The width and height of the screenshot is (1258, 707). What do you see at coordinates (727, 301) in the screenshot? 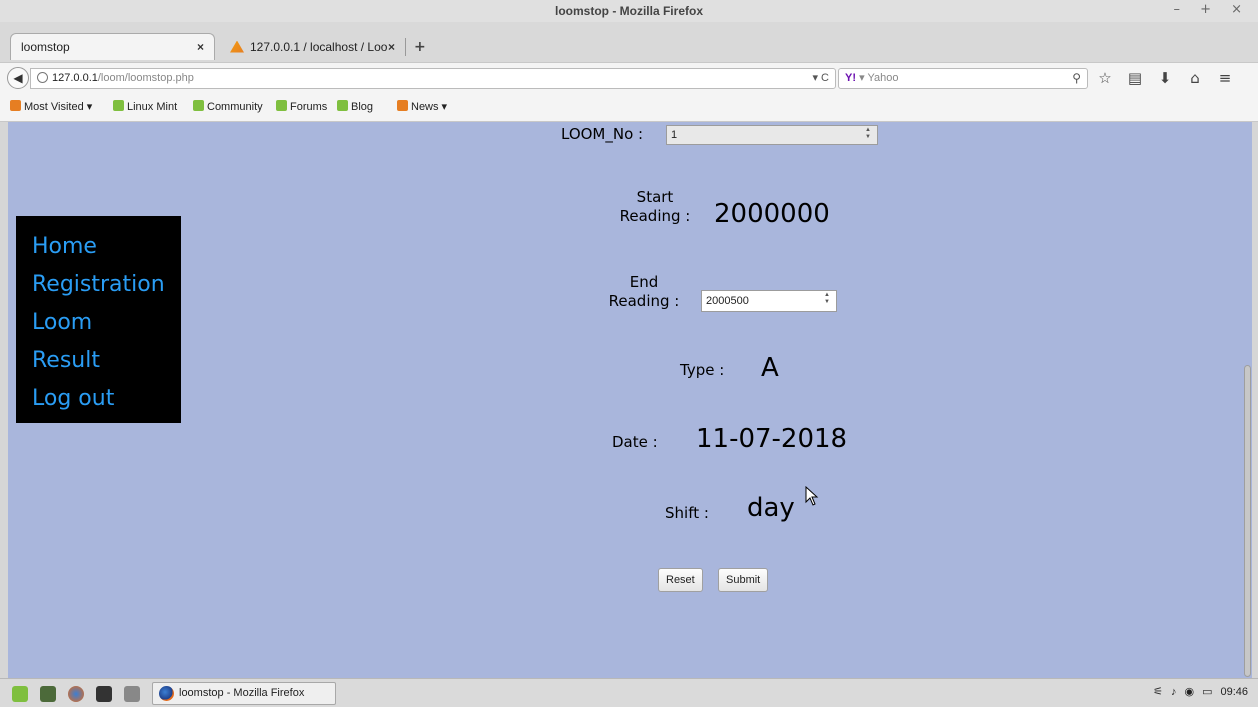
I see `end-reading-value: 2000500` at bounding box center [727, 301].